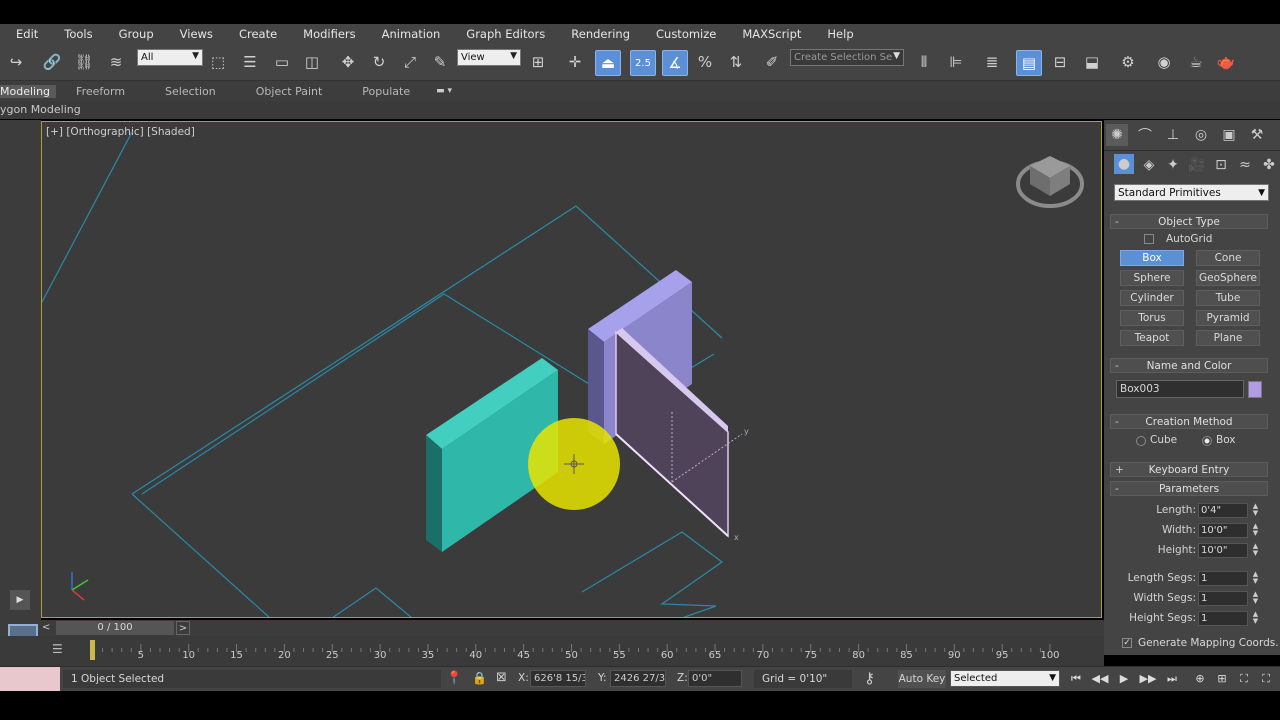  I want to click on keyboard-shortcut-override-icon: ⏏, so click(608, 63).